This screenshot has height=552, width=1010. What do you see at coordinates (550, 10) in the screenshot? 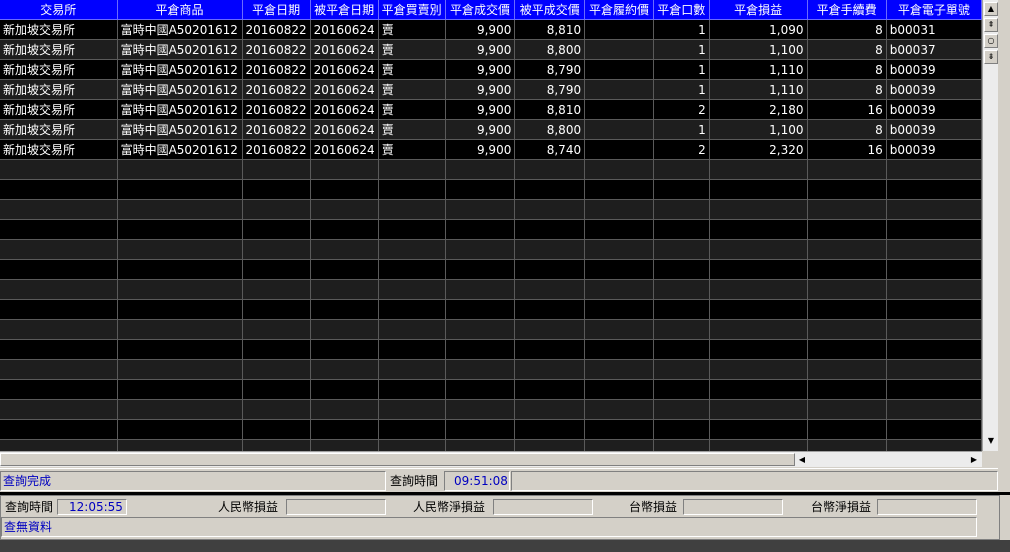
I see `column-header: 被平成交價` at bounding box center [550, 10].